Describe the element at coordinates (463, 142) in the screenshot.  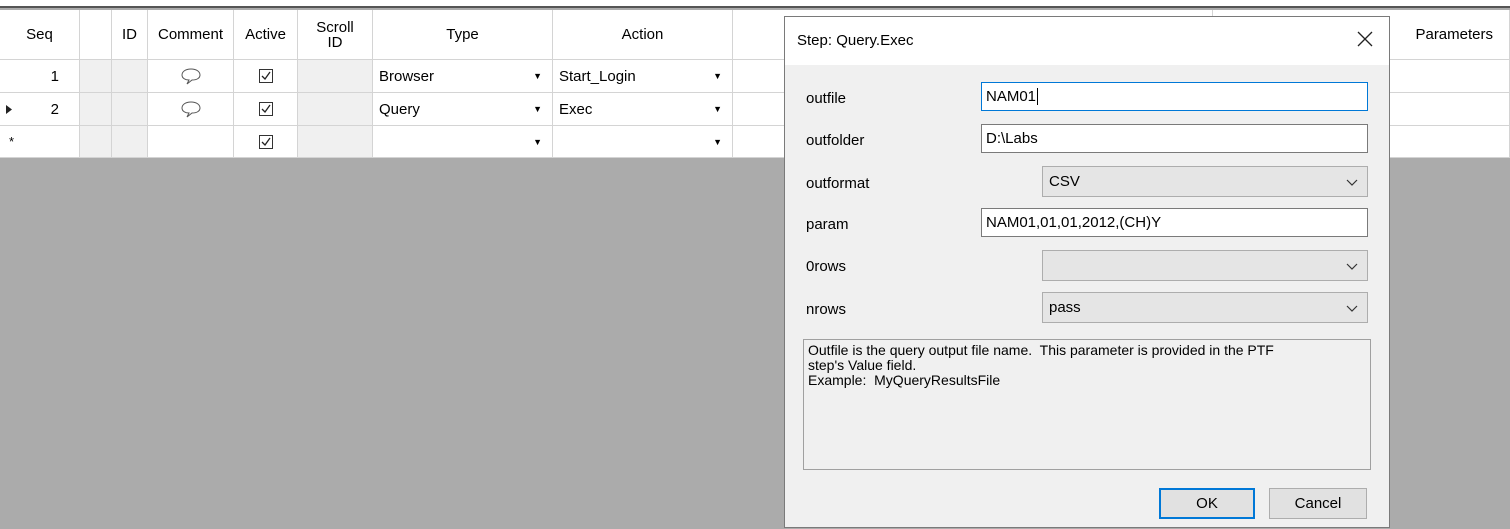
I see `new-row-type-select: ▼` at that location.